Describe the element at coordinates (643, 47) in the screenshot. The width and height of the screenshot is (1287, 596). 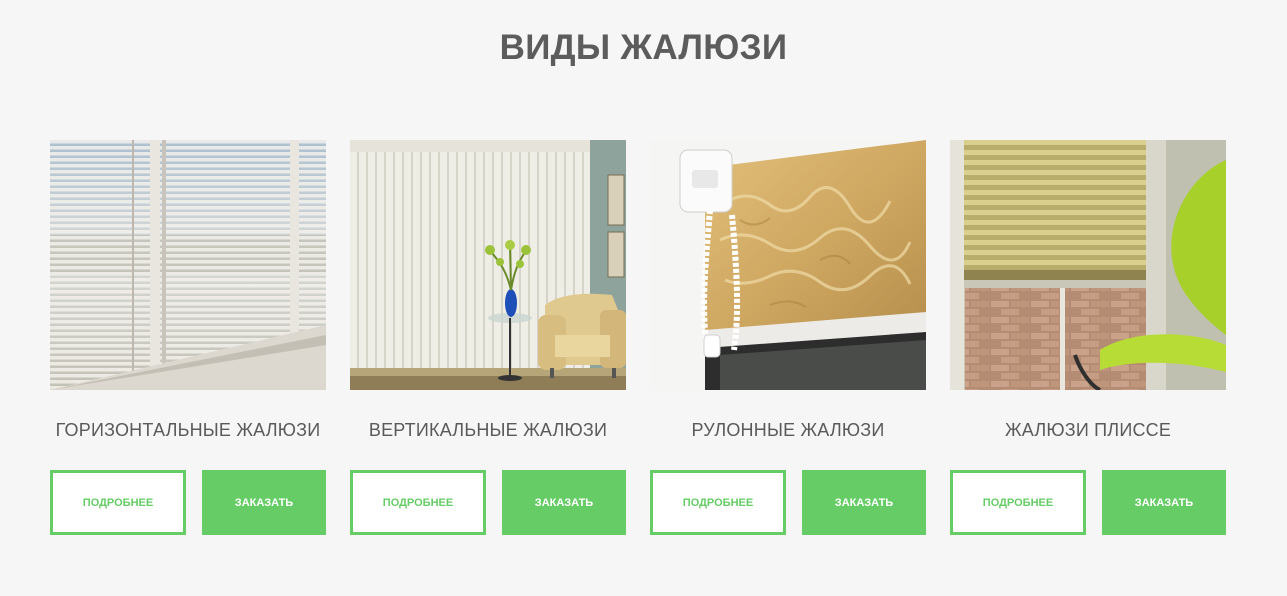
I see `page-title: ВИДЫ ЖАЛЮЗИ` at that location.